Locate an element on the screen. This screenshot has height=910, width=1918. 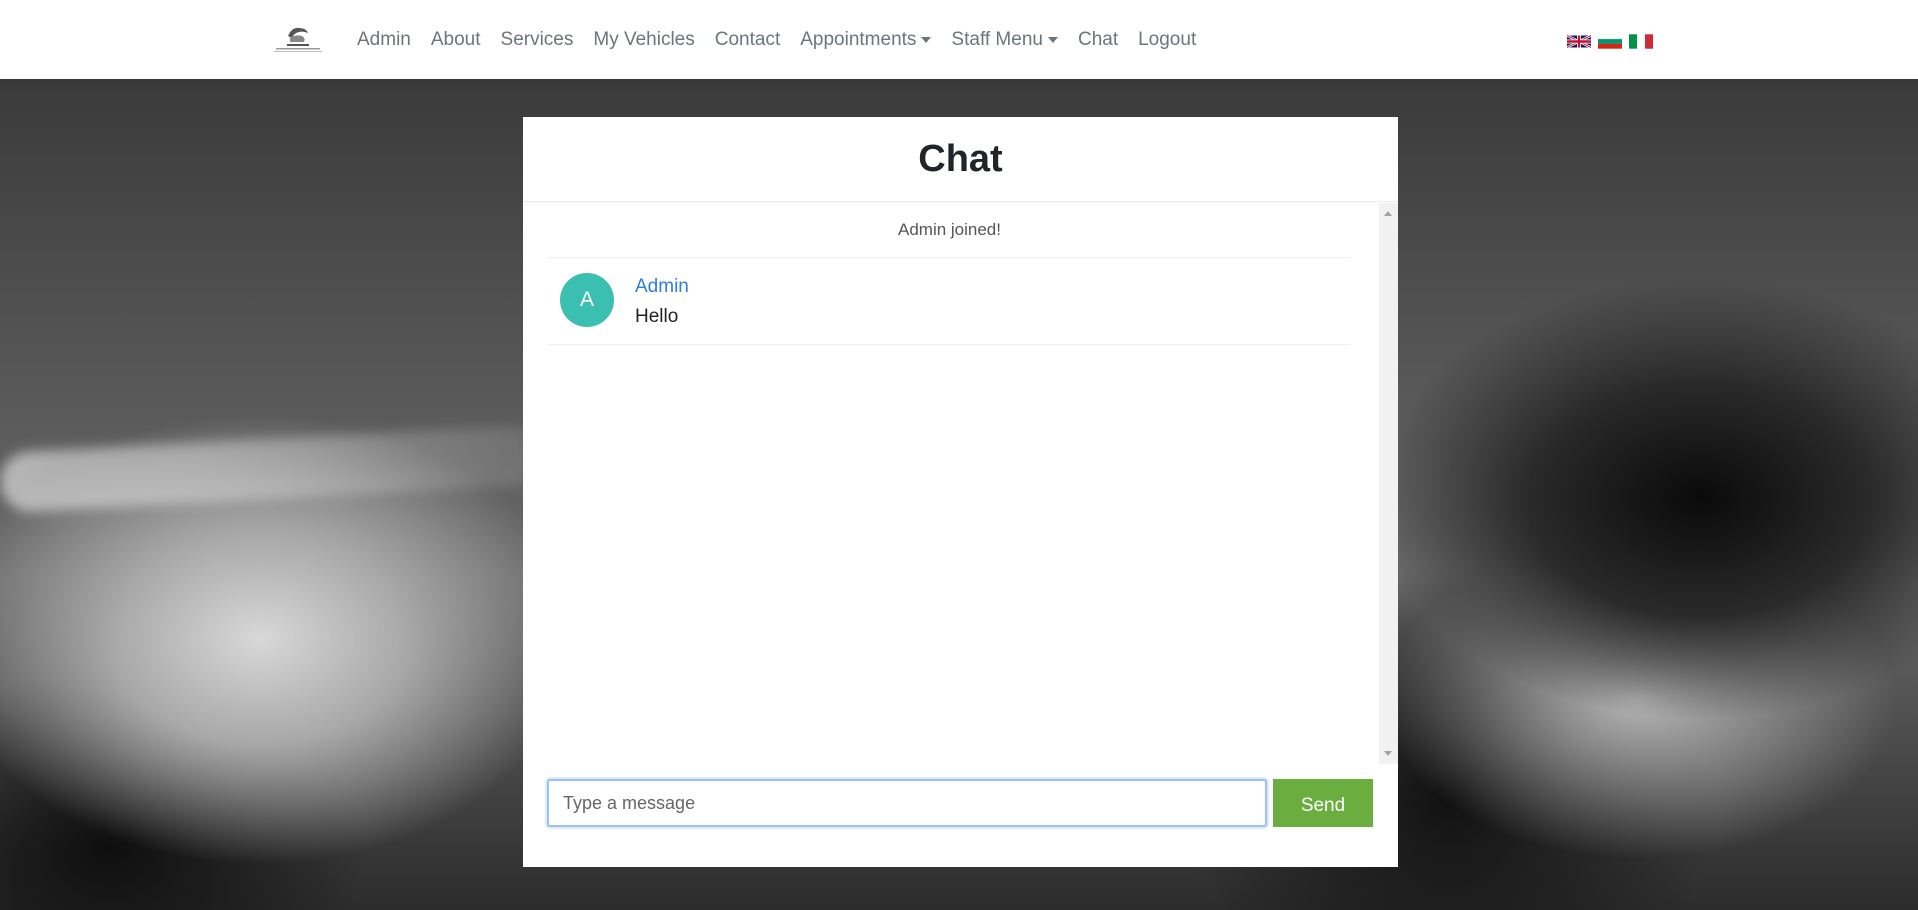
bulgaria-flag-icon is located at coordinates (1610, 41).